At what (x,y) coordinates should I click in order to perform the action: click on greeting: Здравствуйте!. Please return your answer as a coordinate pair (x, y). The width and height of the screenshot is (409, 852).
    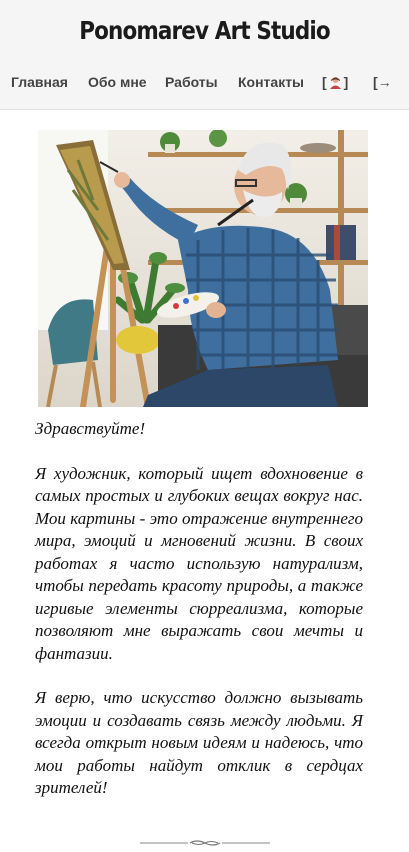
    Looking at the image, I should click on (90, 428).